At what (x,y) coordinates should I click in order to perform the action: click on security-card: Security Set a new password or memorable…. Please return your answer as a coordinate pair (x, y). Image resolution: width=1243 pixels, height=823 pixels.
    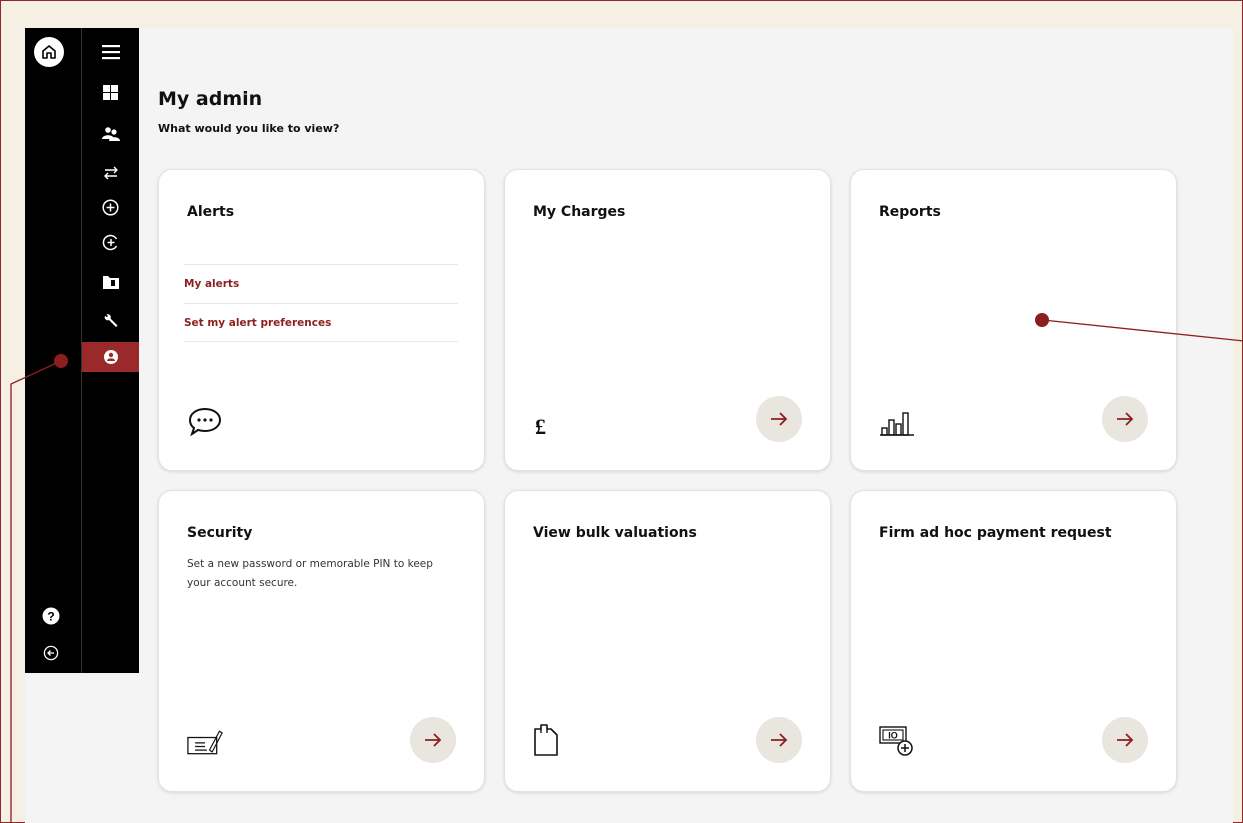
    Looking at the image, I should click on (321, 641).